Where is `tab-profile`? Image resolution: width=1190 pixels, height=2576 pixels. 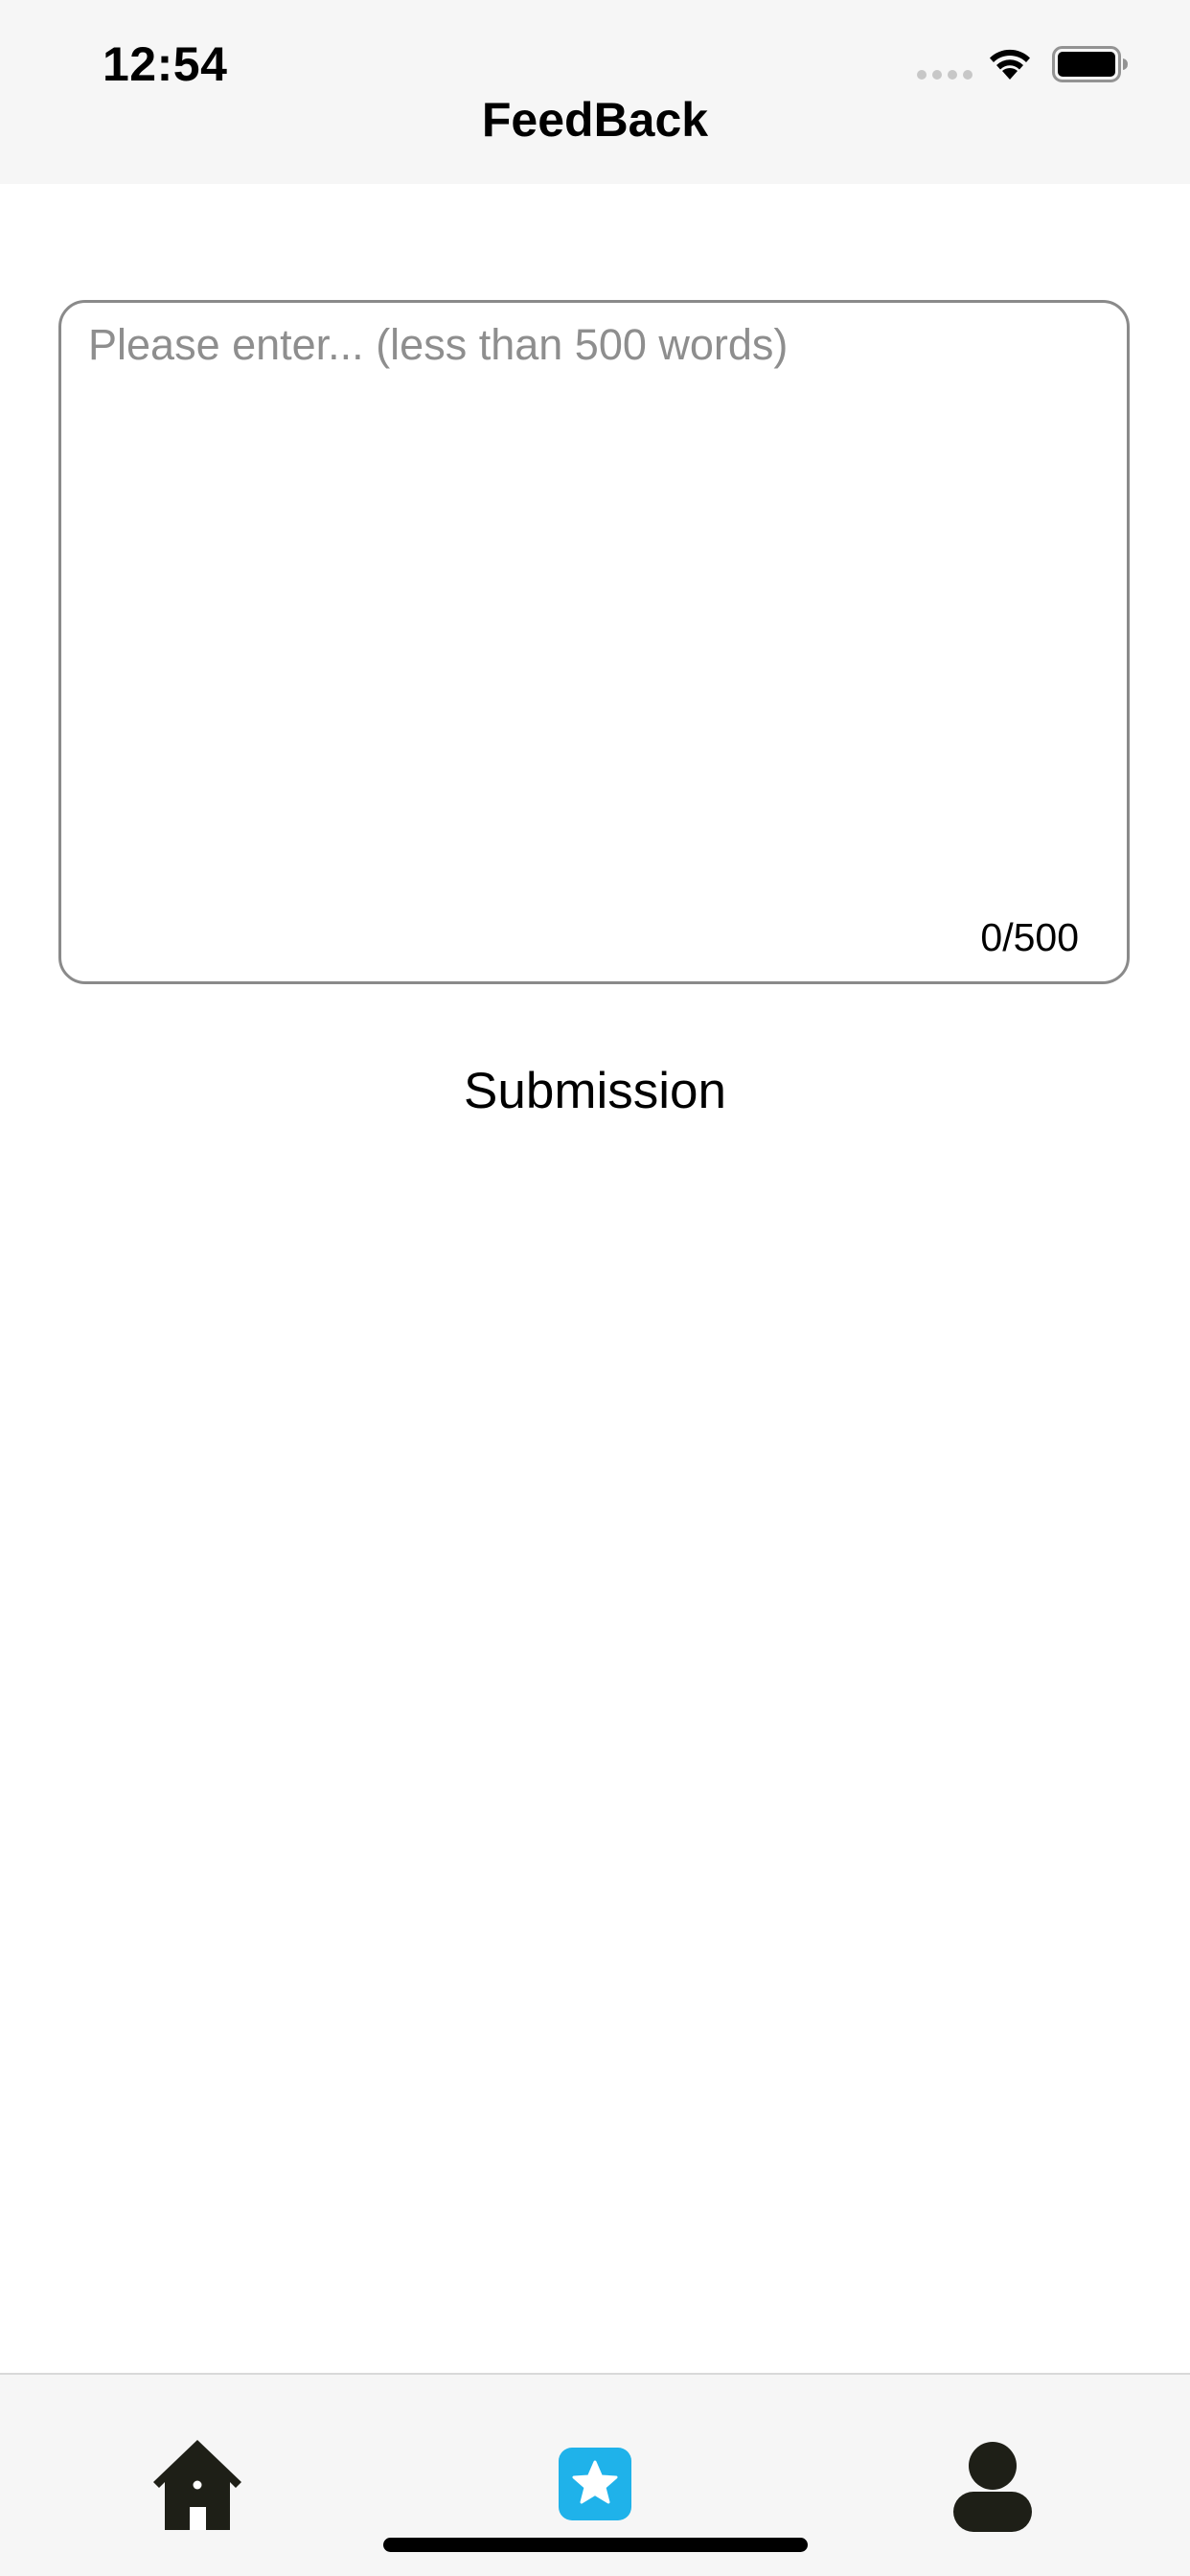 tab-profile is located at coordinates (992, 2485).